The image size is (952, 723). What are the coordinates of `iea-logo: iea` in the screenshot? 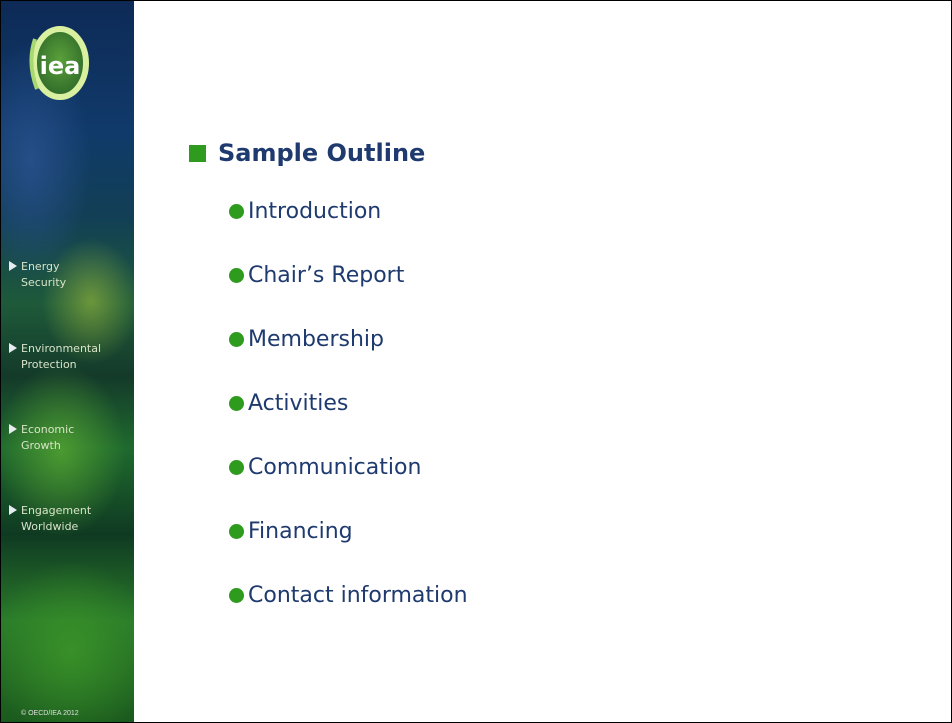 It's located at (59, 63).